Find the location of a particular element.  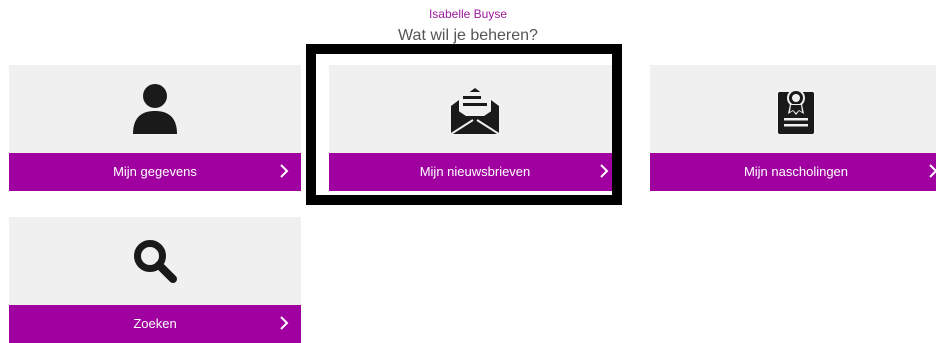

tile-button-mijn-gegevens: Mijn gegevens is located at coordinates (155, 172).